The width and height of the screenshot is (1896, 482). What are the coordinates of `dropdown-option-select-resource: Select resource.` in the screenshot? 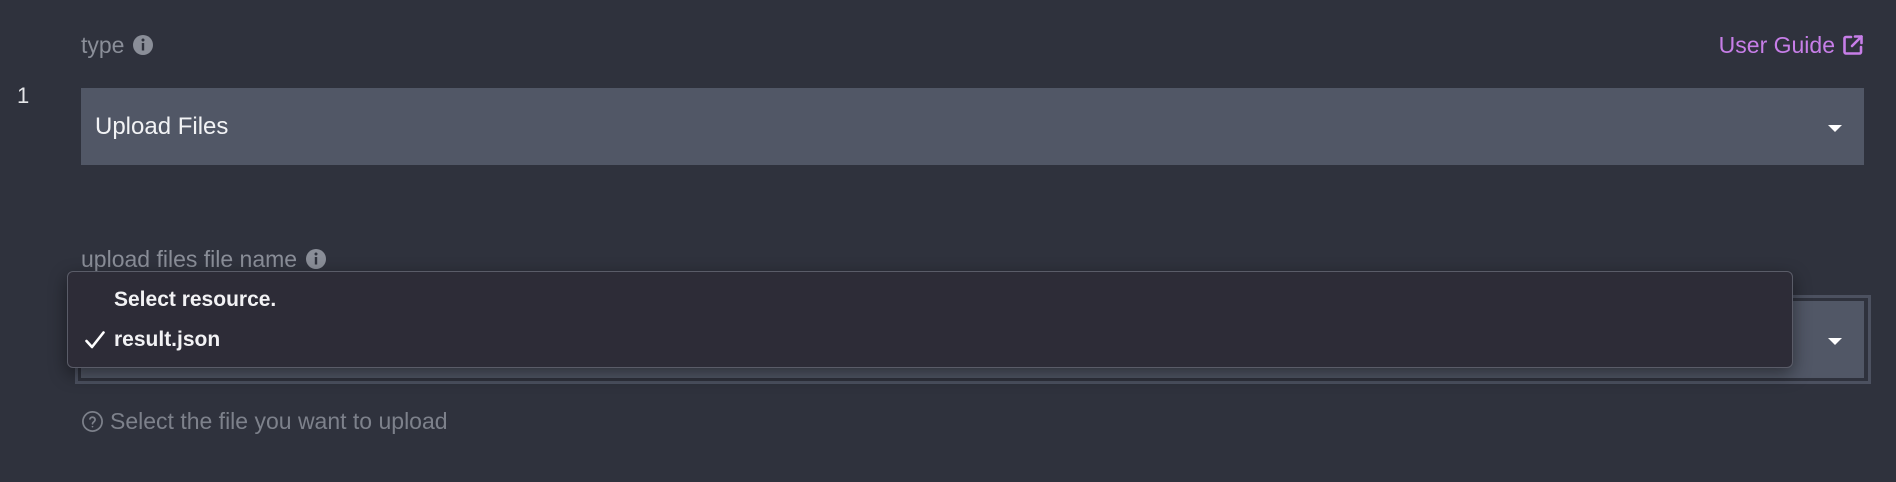 It's located at (930, 300).